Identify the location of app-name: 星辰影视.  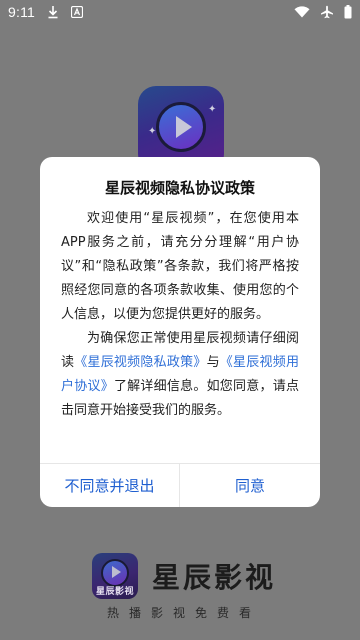
(214, 577).